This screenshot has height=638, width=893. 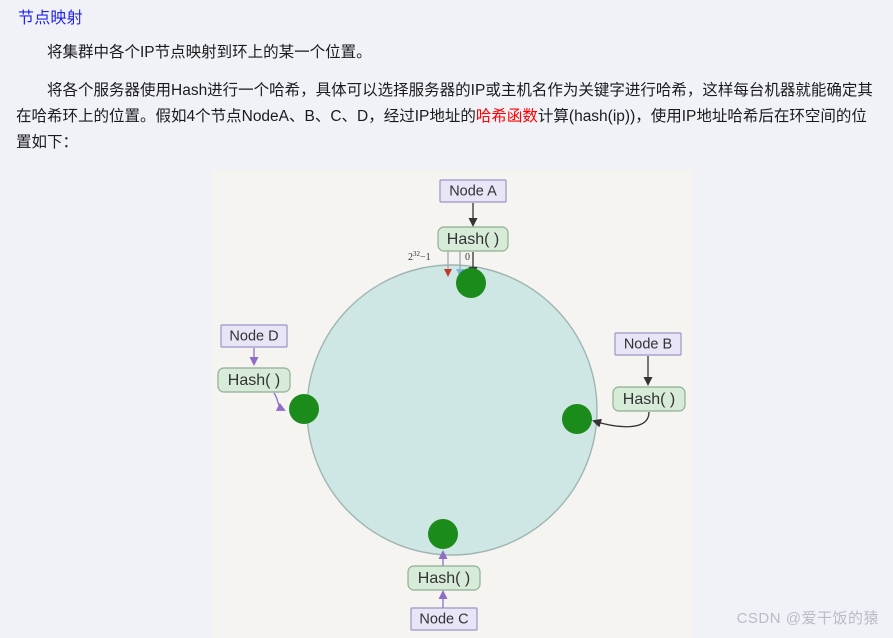 What do you see at coordinates (209, 52) in the screenshot?
I see `paragraph-intro: 将集群中各个IP节点映射到环上的某一个位置。` at bounding box center [209, 52].